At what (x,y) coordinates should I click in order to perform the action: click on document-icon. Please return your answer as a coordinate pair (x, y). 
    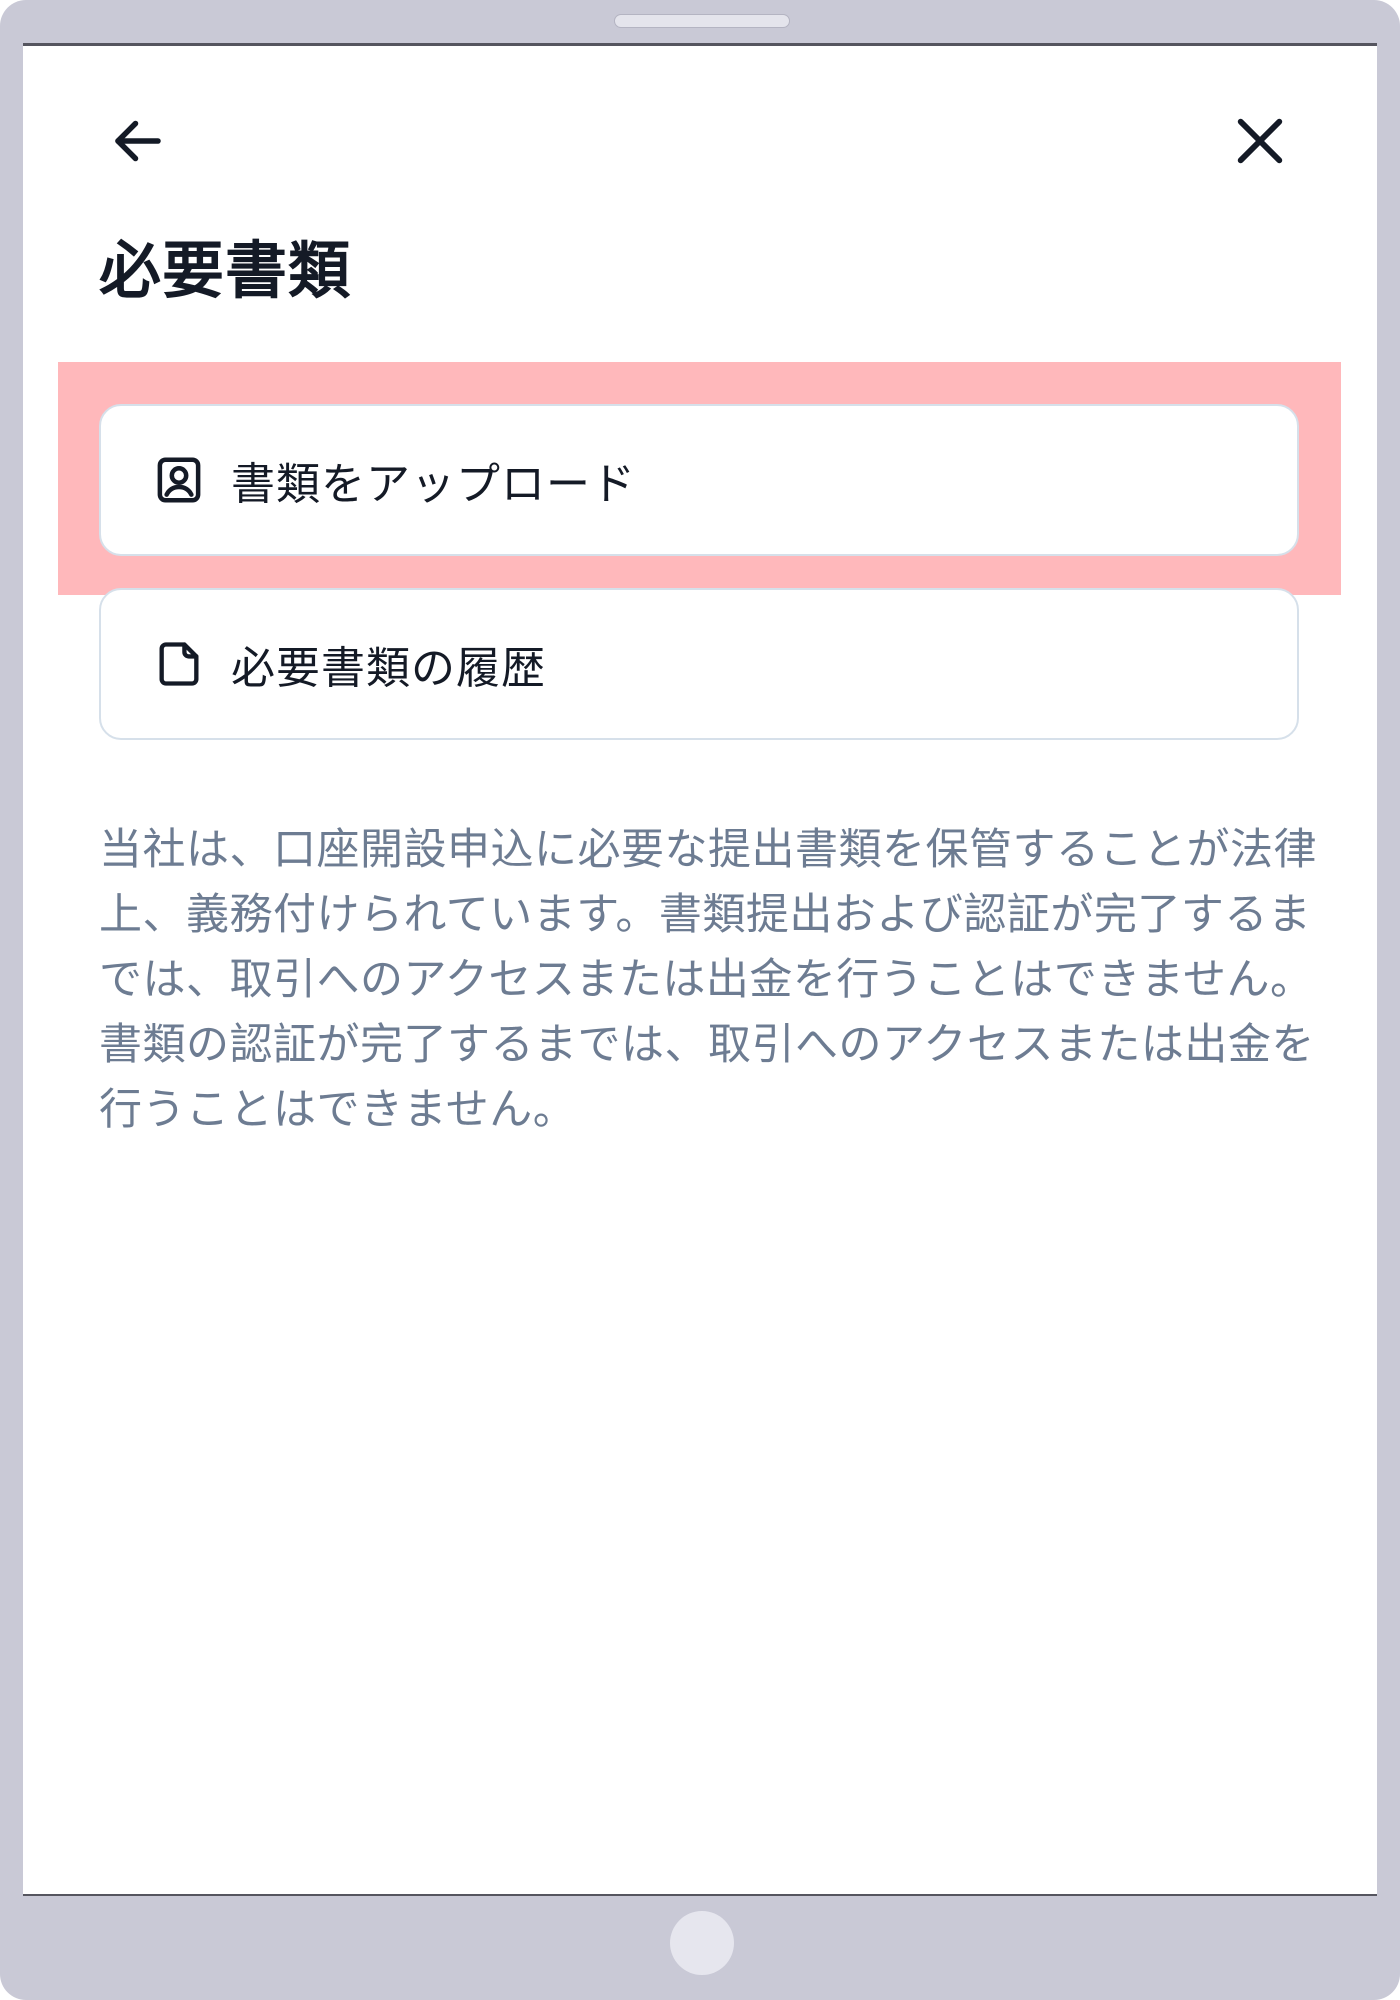
    Looking at the image, I should click on (179, 664).